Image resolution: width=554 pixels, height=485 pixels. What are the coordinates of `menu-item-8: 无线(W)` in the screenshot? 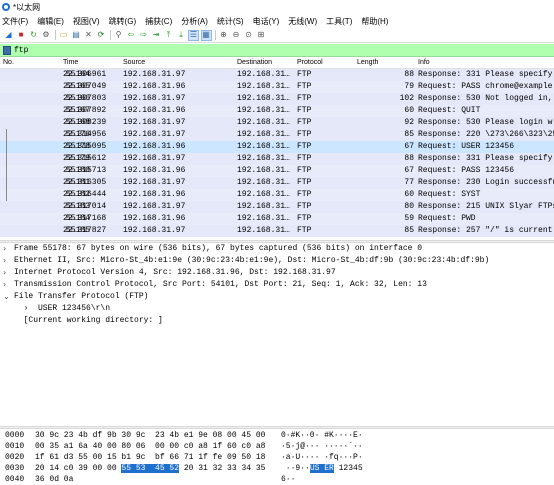 It's located at (302, 21).